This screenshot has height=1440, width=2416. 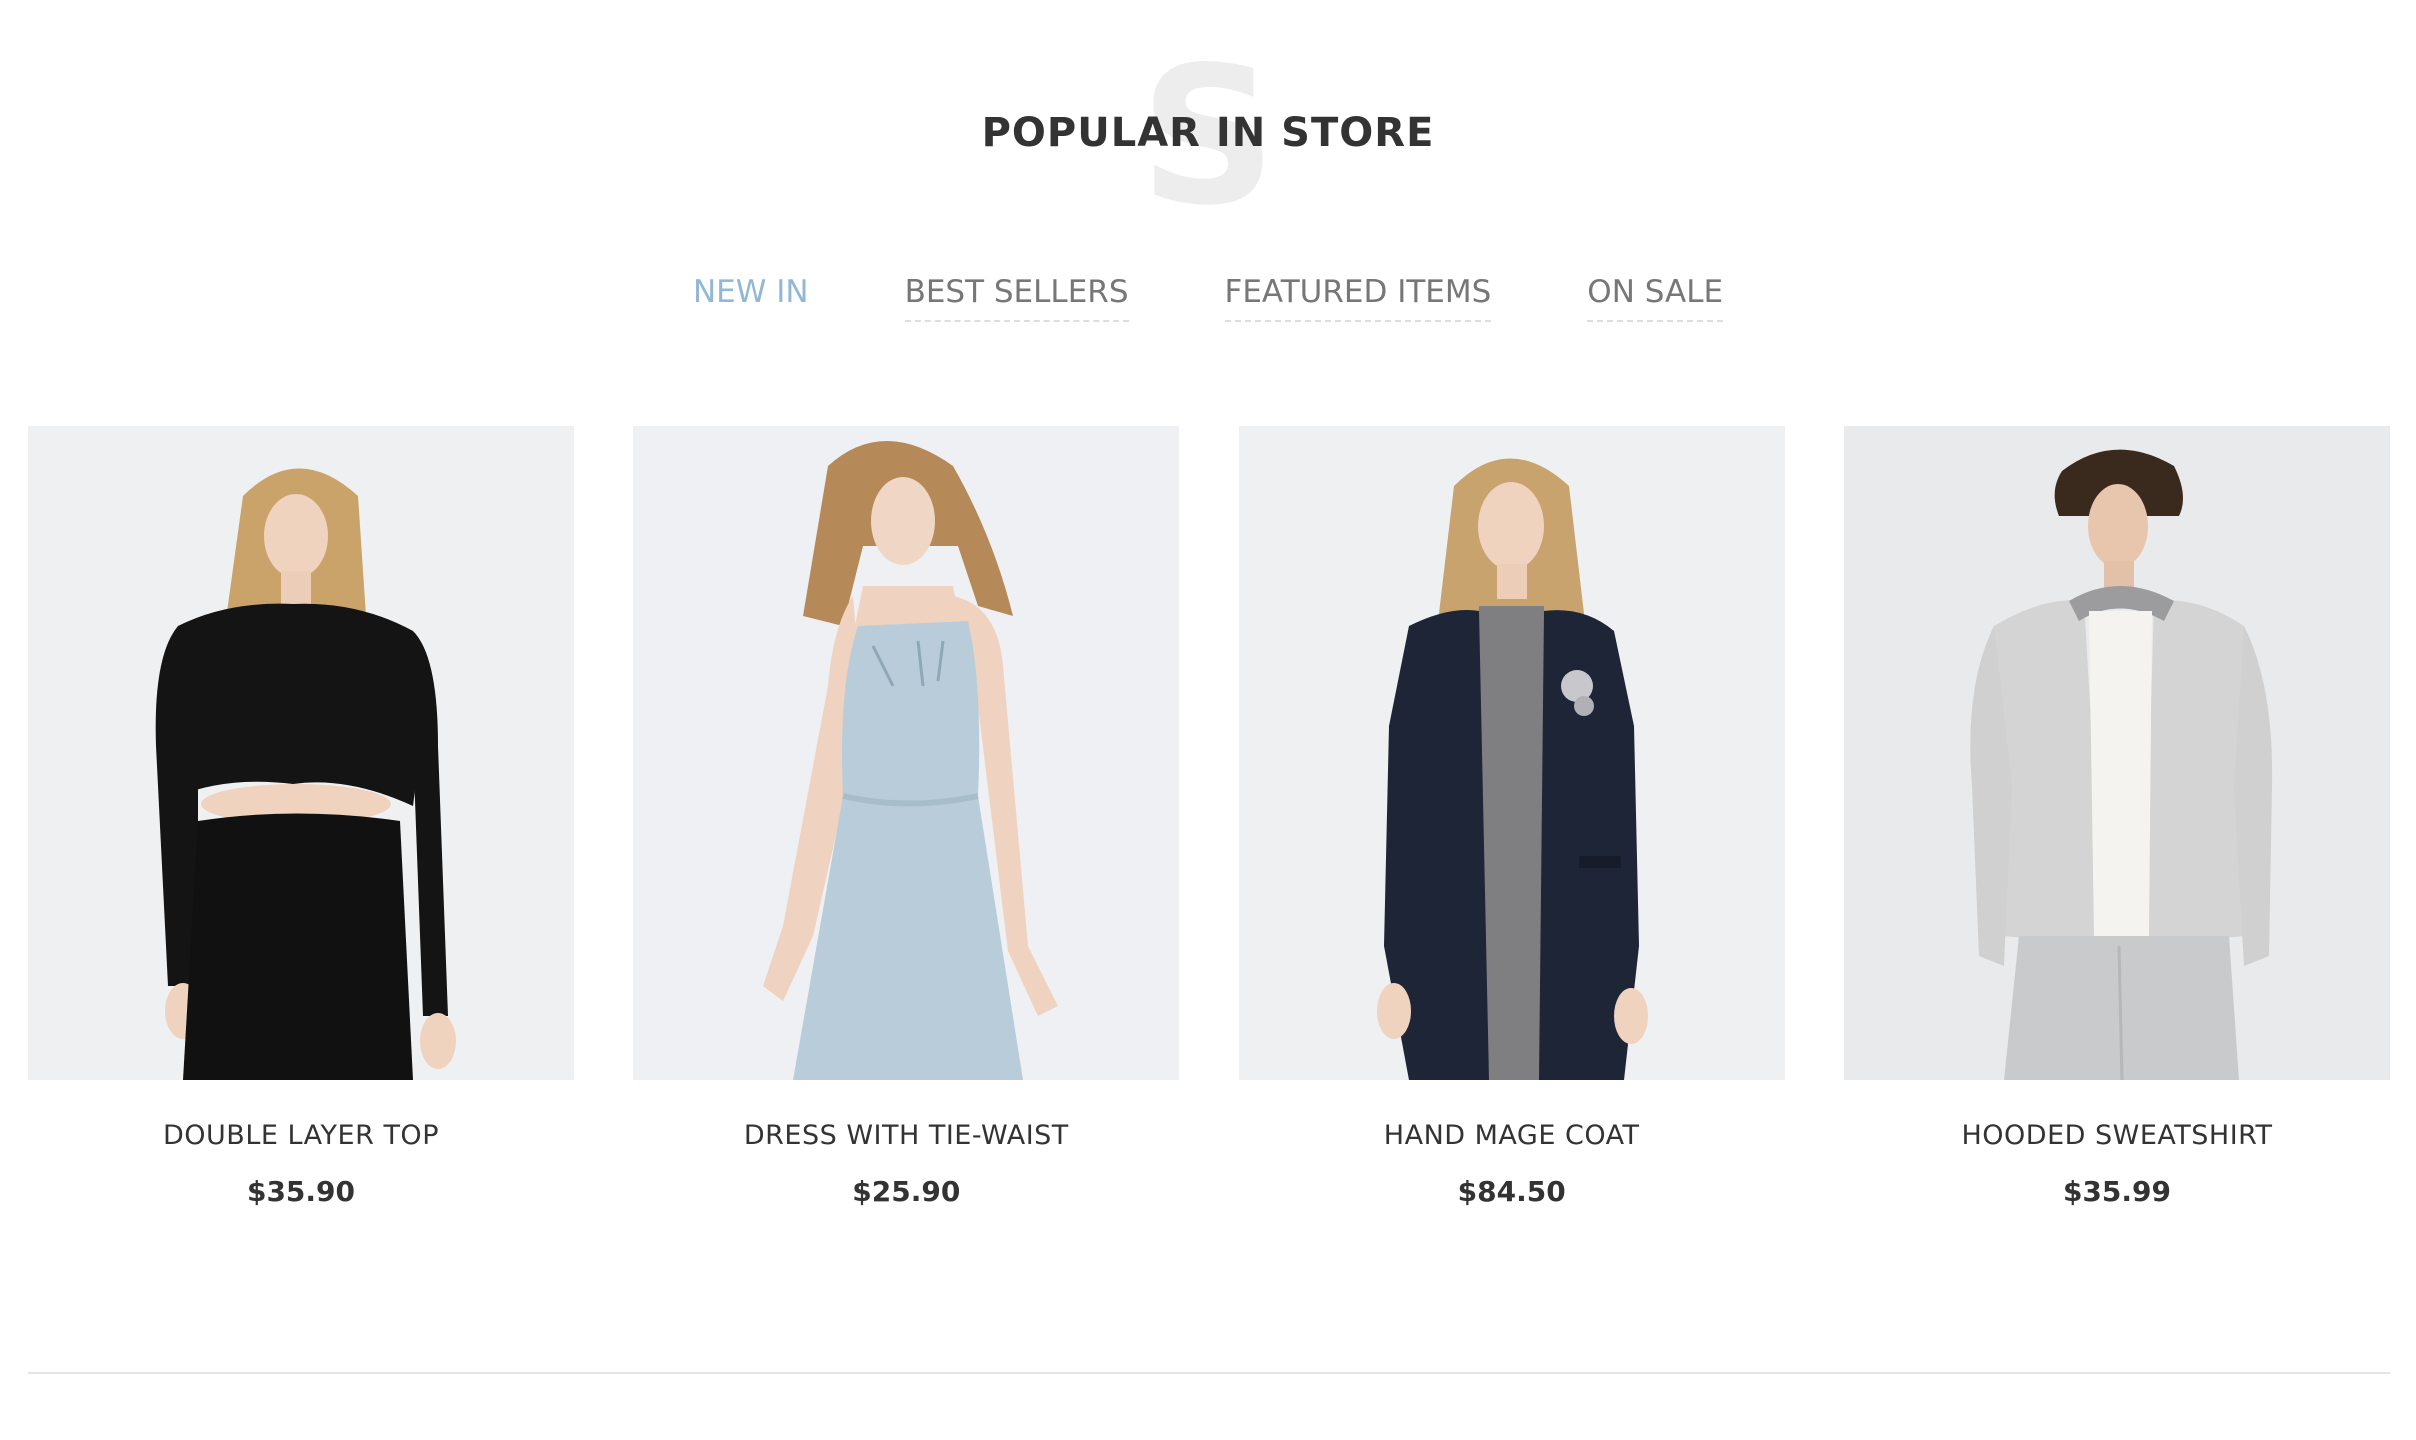 I want to click on tab-best-sellers: BEST SELLERS, so click(x=1016, y=296).